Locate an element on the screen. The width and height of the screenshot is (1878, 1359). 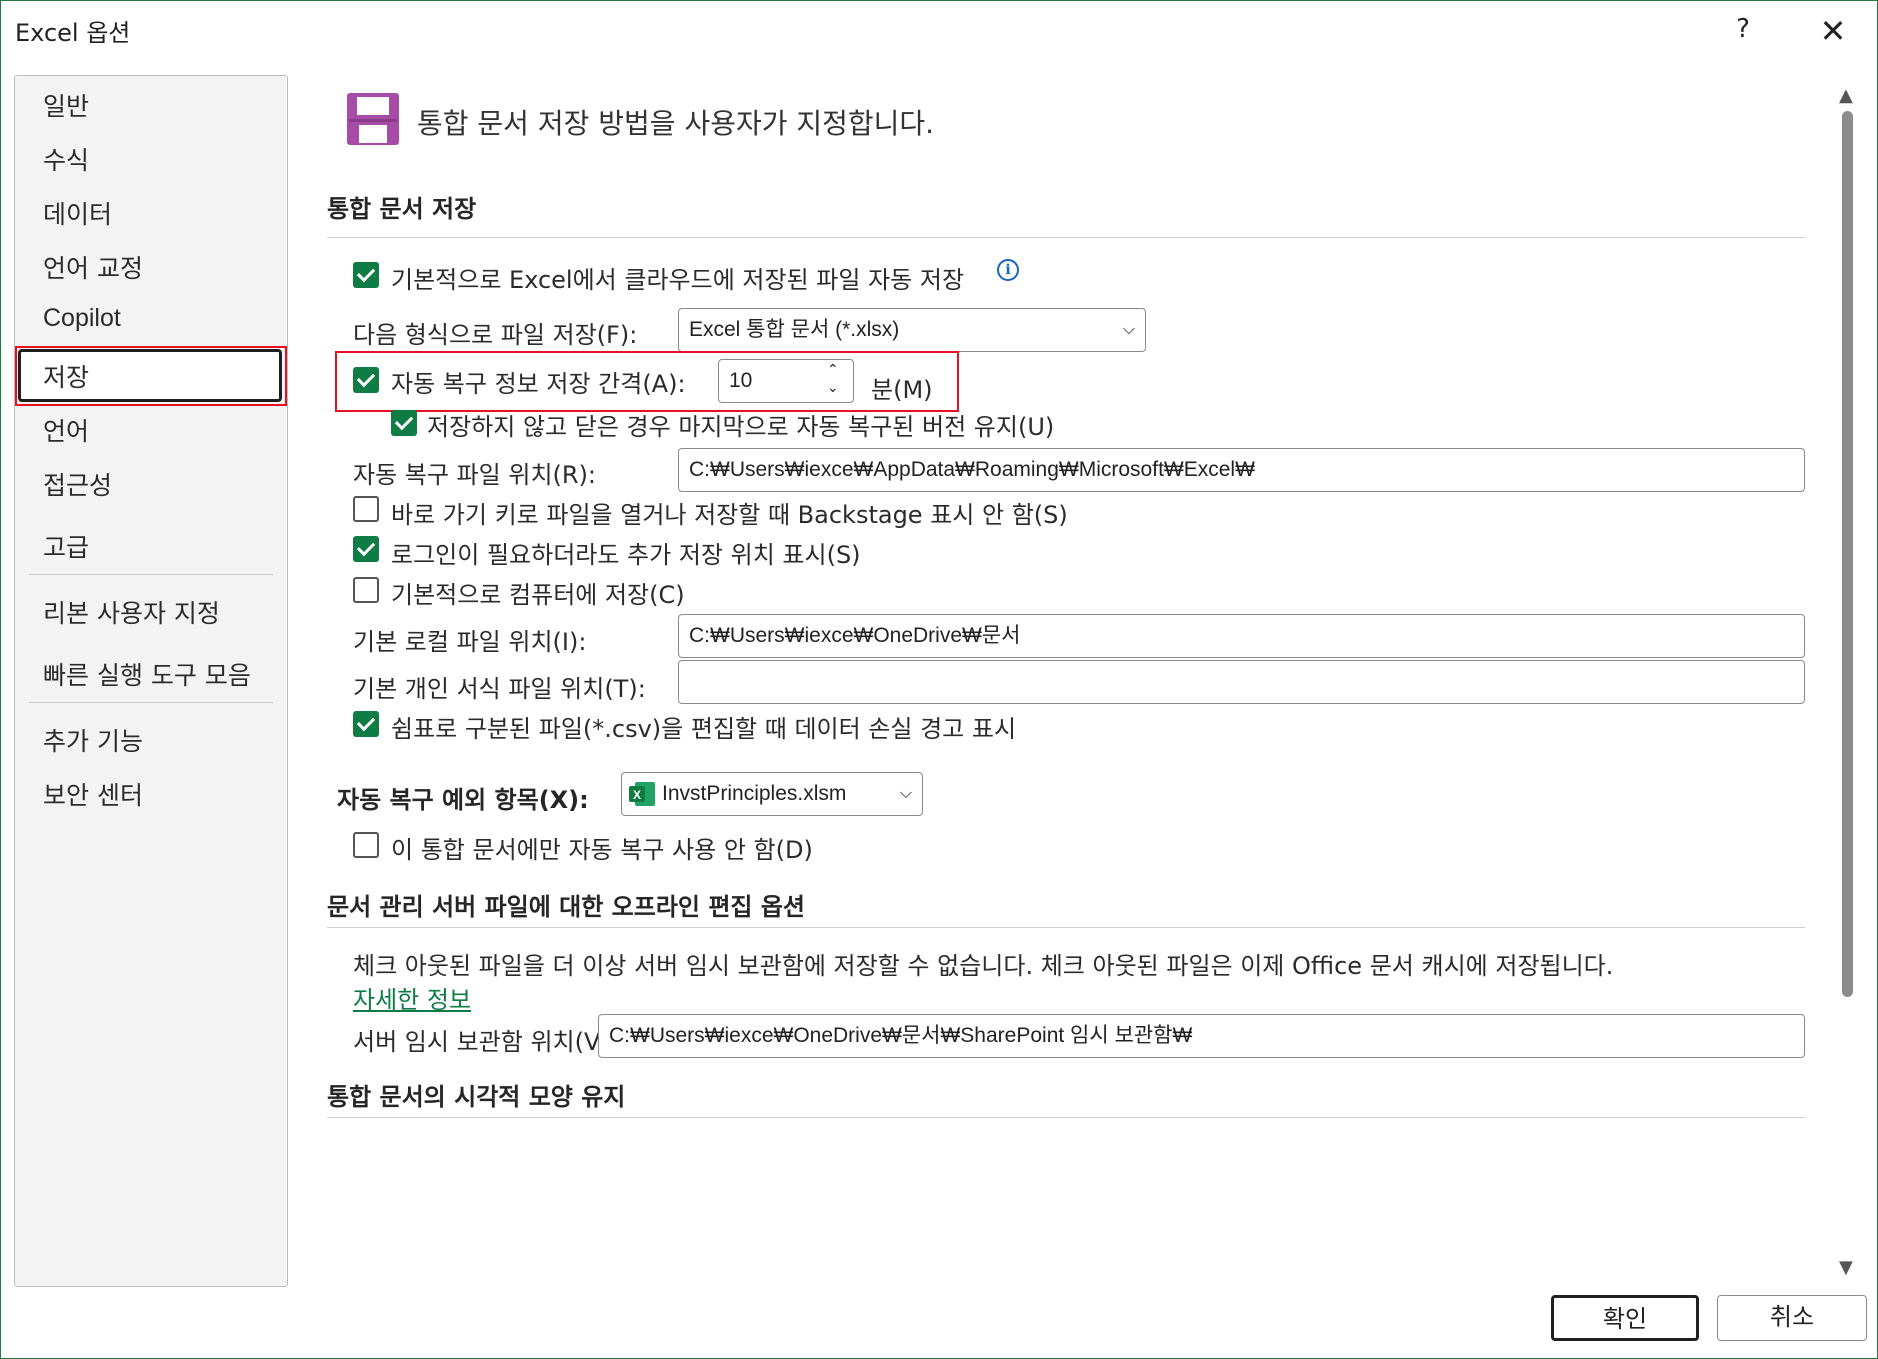
show-additional-places-checkbox is located at coordinates (366, 549).